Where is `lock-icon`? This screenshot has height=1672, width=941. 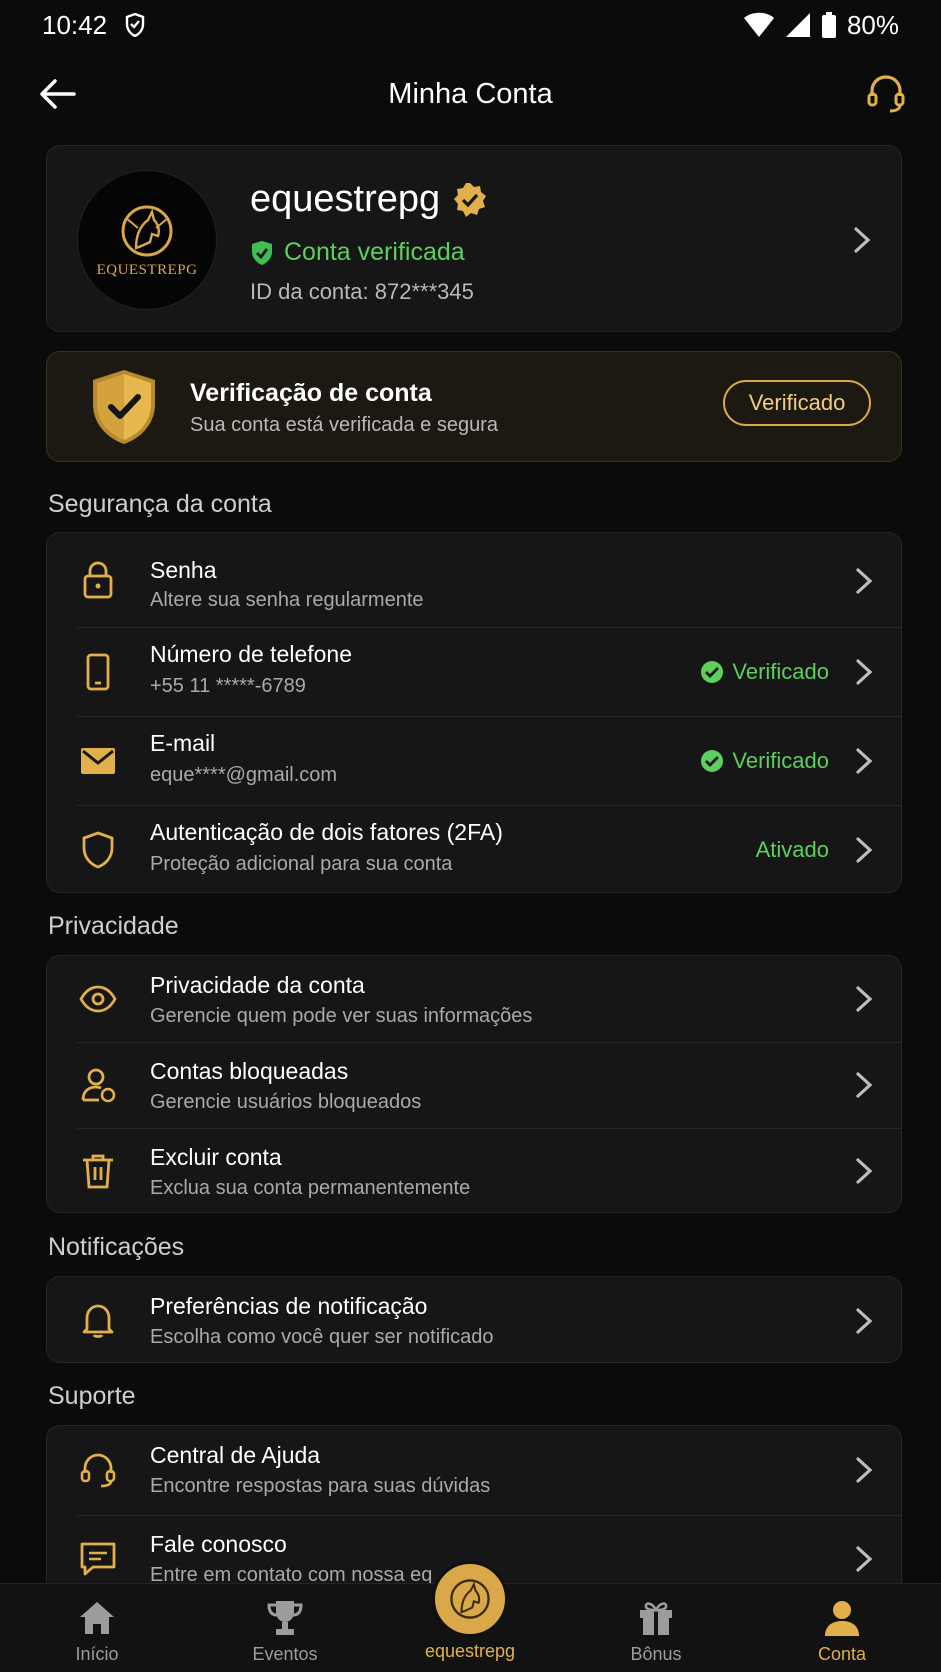
lock-icon is located at coordinates (98, 580).